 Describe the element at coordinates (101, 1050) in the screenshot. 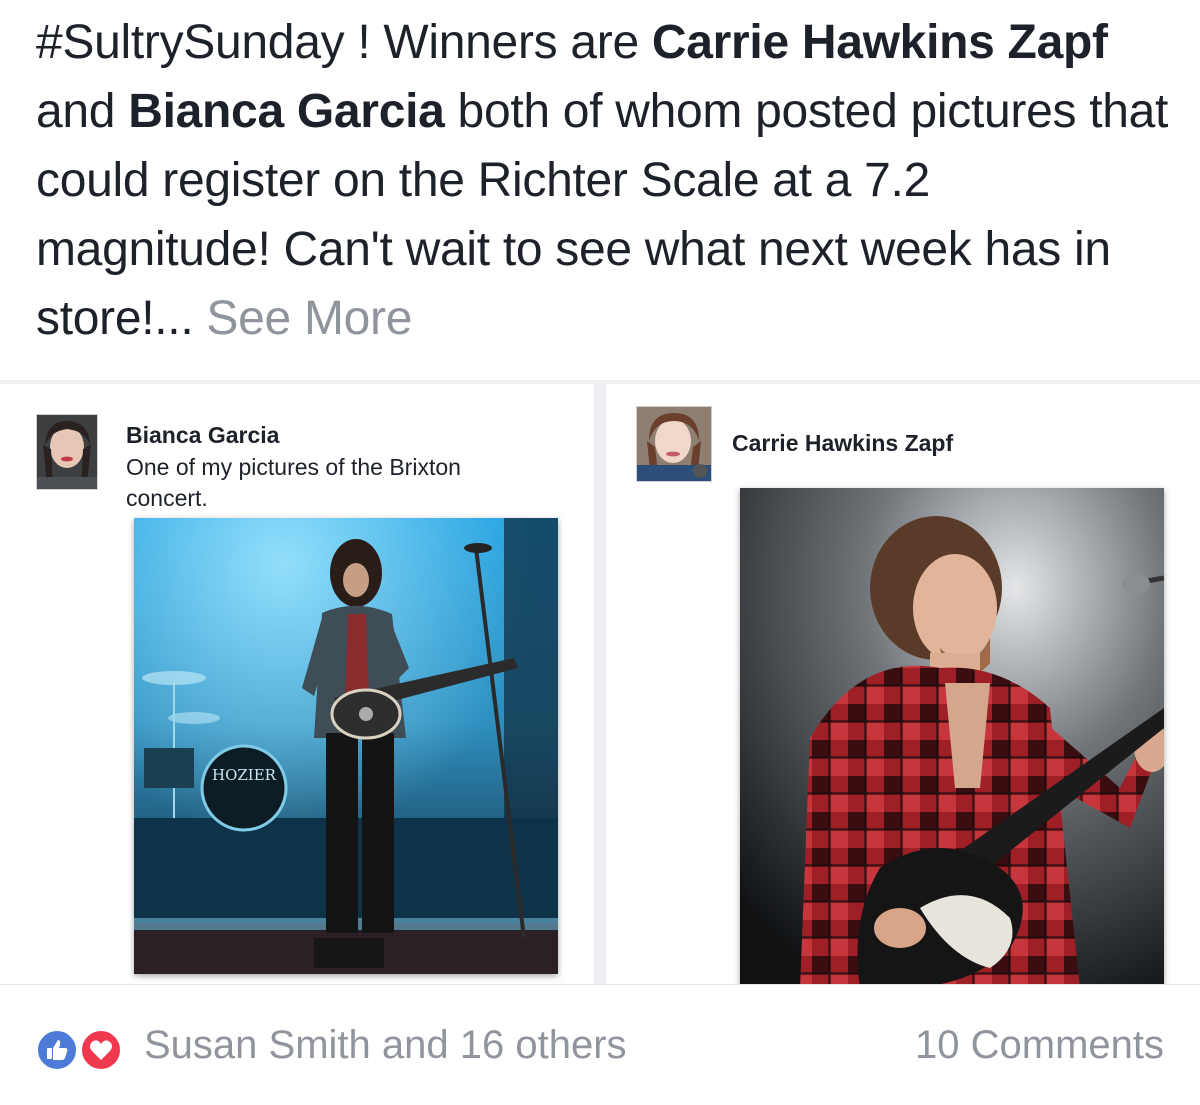

I see `love-reaction-icon` at that location.